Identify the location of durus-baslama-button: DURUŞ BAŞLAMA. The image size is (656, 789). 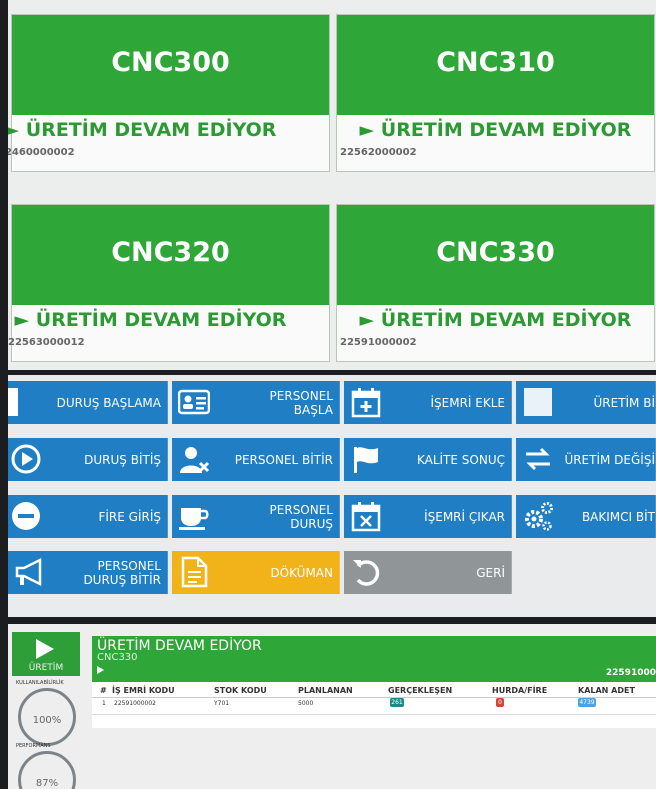
(88, 402).